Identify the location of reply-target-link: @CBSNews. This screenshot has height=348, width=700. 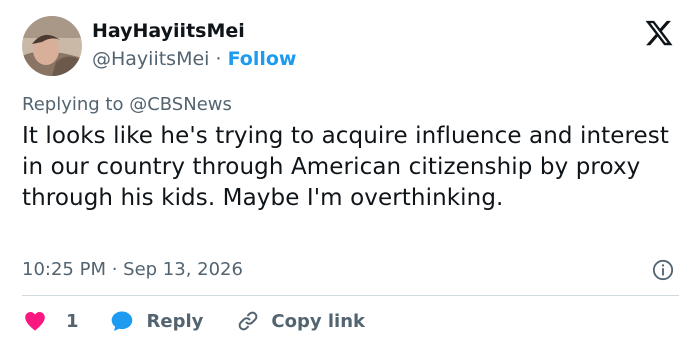
(180, 104).